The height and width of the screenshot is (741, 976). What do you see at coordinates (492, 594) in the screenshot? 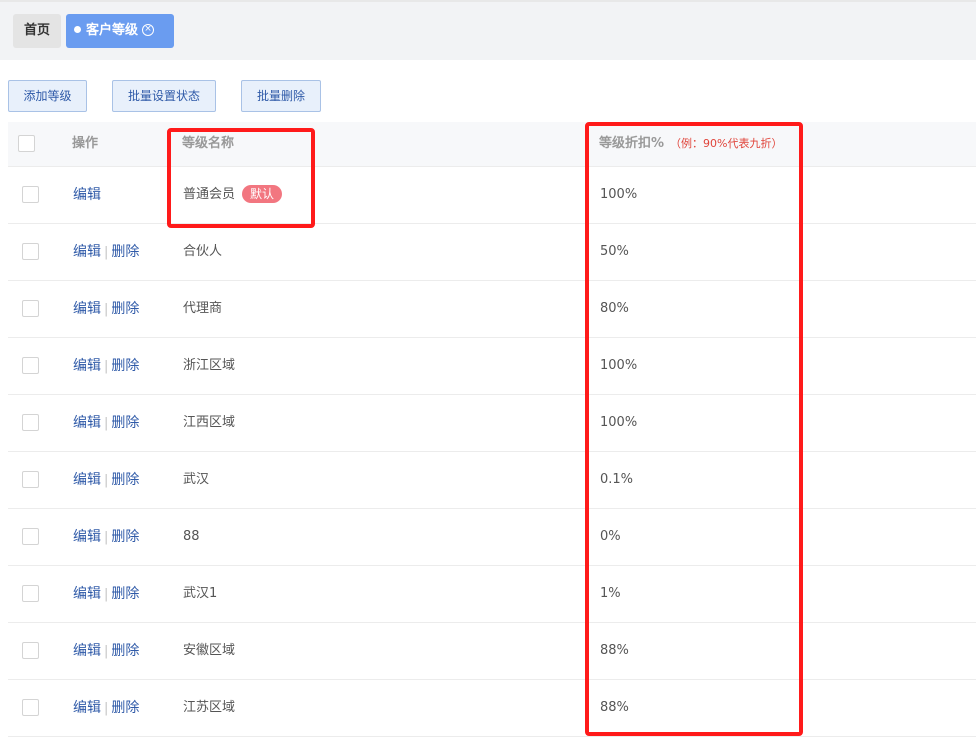
I see `table-row: 编辑 | 删除 武汉1 1%` at bounding box center [492, 594].